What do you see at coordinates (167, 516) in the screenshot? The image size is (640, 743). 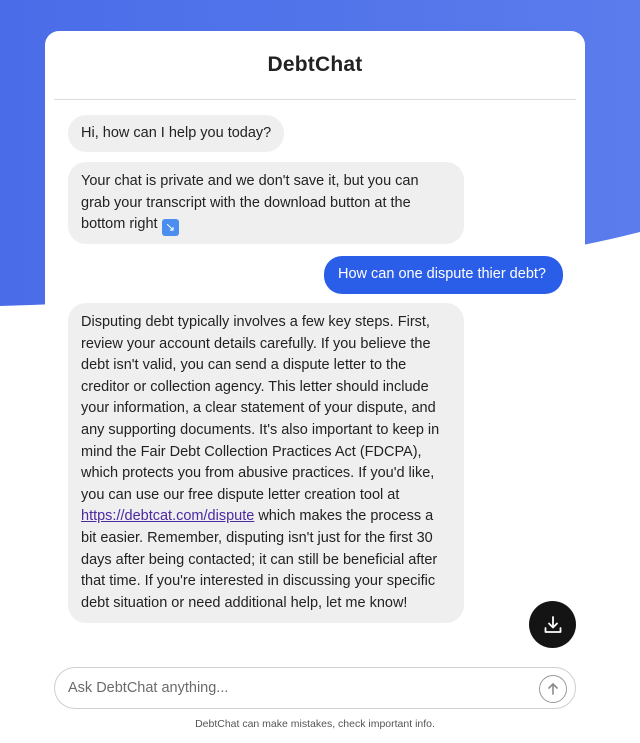 I see `dispute-tool-link: https://debtcat.com/dispute` at bounding box center [167, 516].